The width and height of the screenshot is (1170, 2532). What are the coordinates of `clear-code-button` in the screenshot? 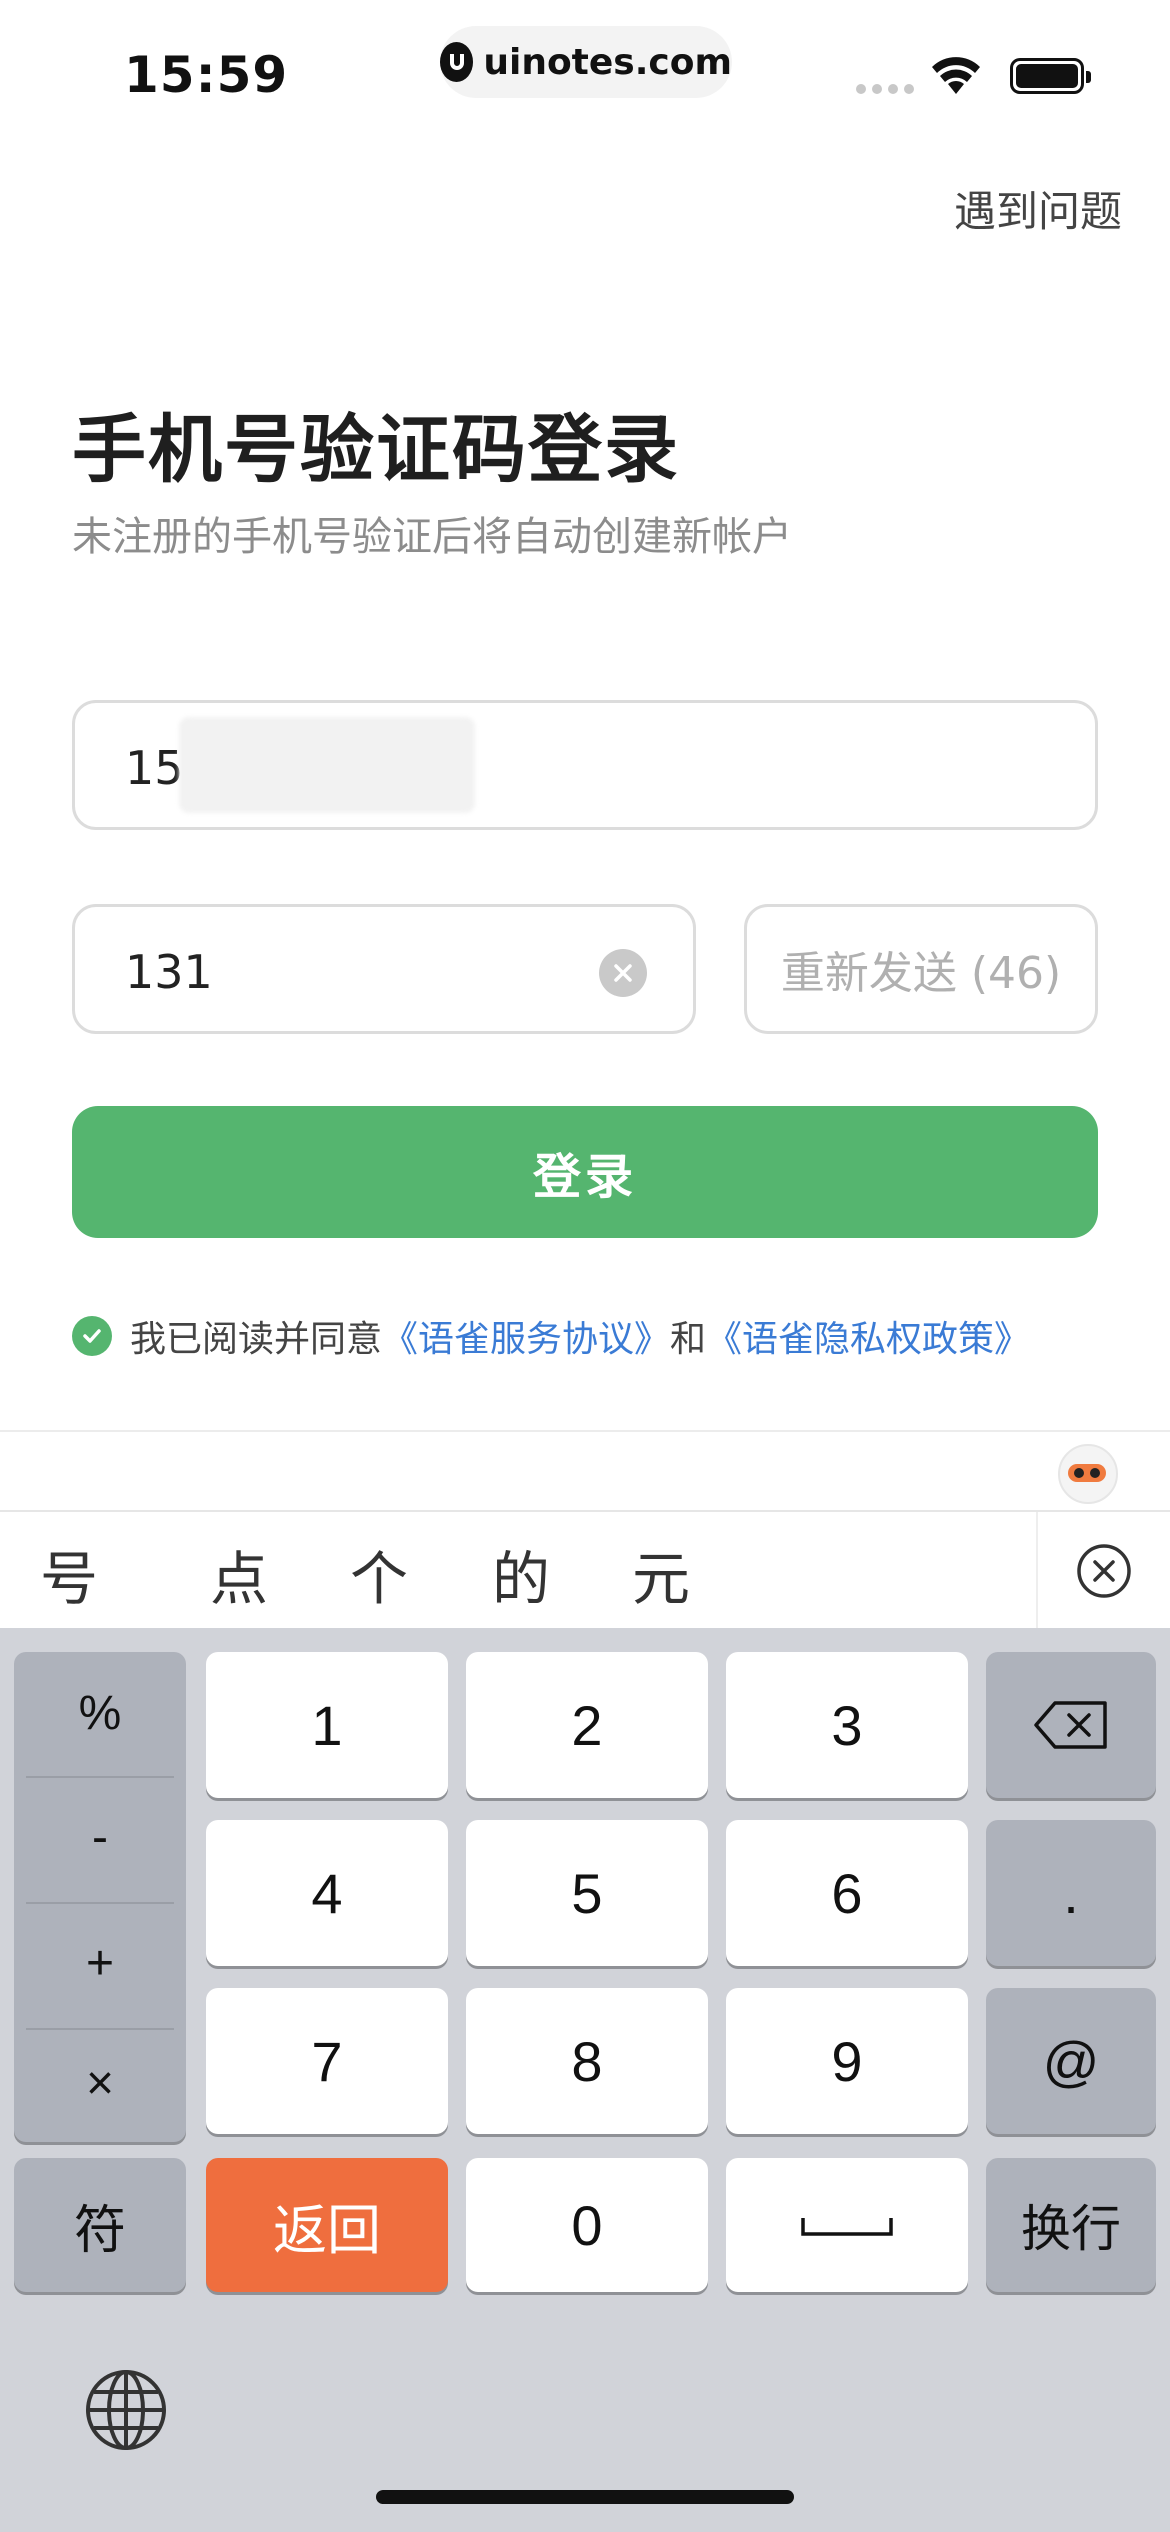 It's located at (623, 973).